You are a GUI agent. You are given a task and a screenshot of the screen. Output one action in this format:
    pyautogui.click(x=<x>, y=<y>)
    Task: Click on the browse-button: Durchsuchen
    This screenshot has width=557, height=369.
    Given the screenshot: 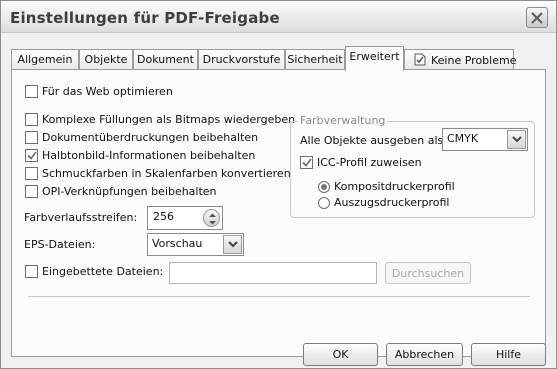 What is the action you would take?
    pyautogui.click(x=428, y=273)
    